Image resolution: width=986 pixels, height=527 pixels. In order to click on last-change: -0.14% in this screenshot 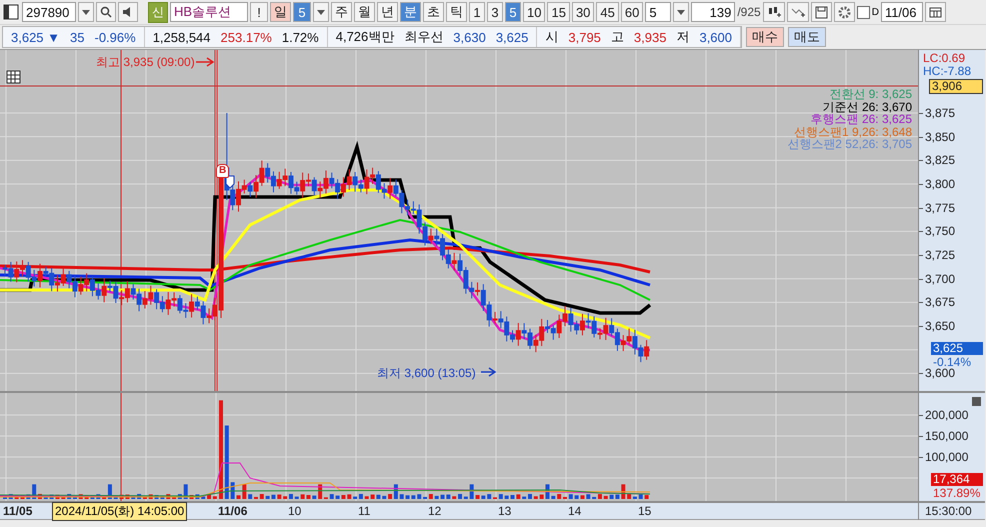, I will do `click(952, 362)`.